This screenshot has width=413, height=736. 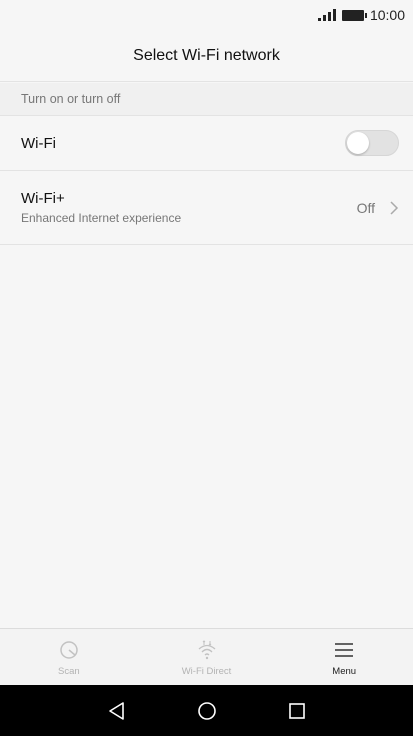 I want to click on home-button, so click(x=207, y=711).